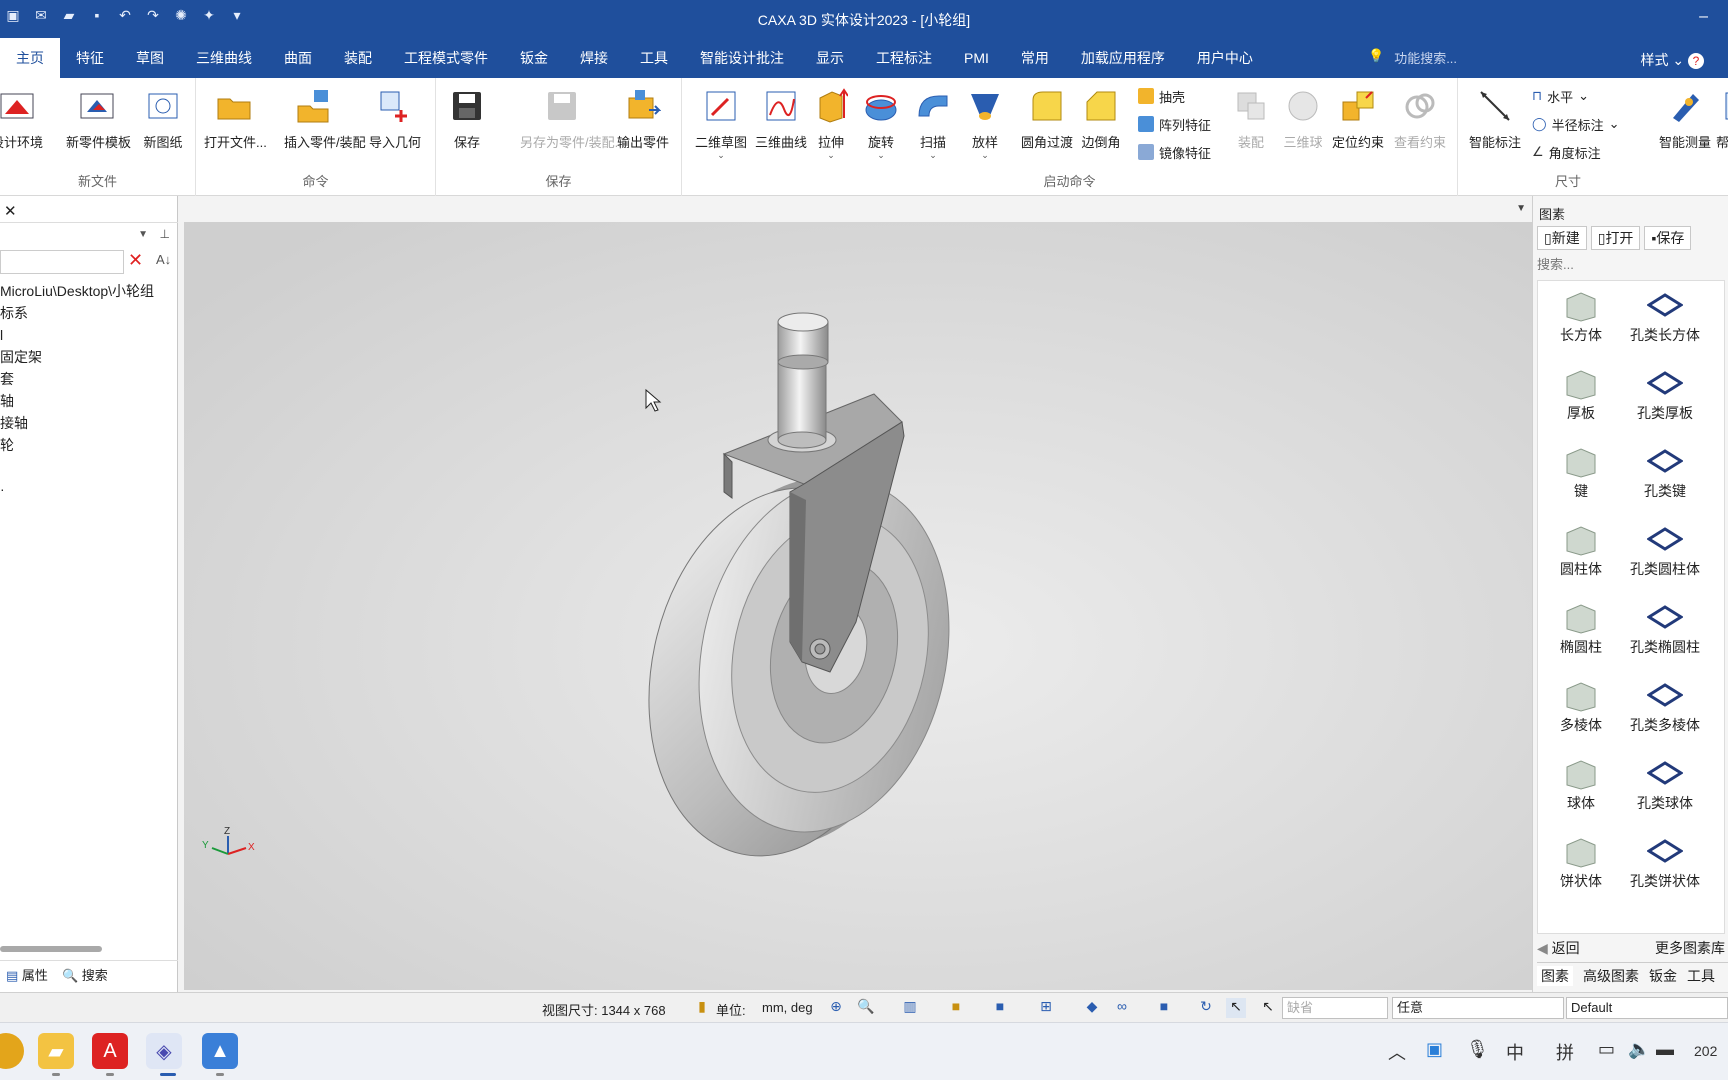 The width and height of the screenshot is (1728, 1080). Describe the element at coordinates (1101, 122) in the screenshot. I see `chamfer-button: 边倒角` at that location.